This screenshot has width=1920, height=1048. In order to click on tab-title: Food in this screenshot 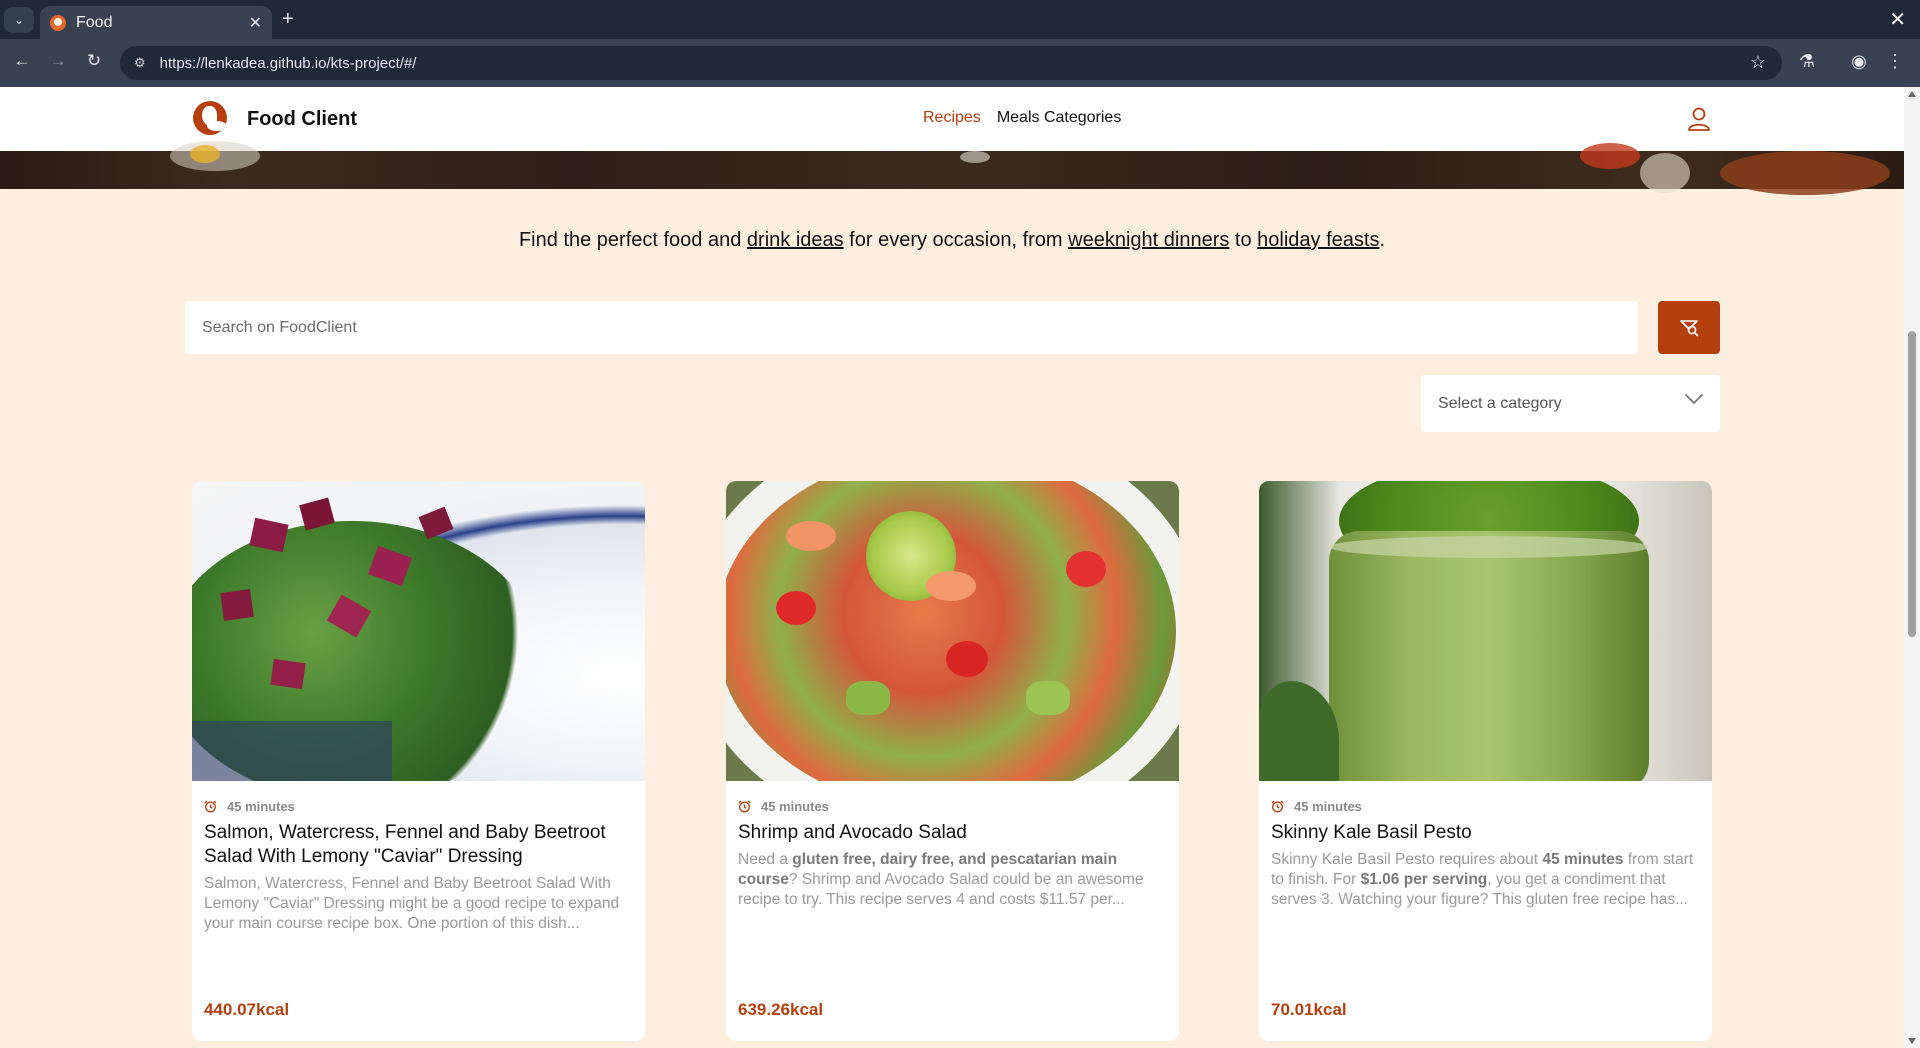, I will do `click(94, 22)`.